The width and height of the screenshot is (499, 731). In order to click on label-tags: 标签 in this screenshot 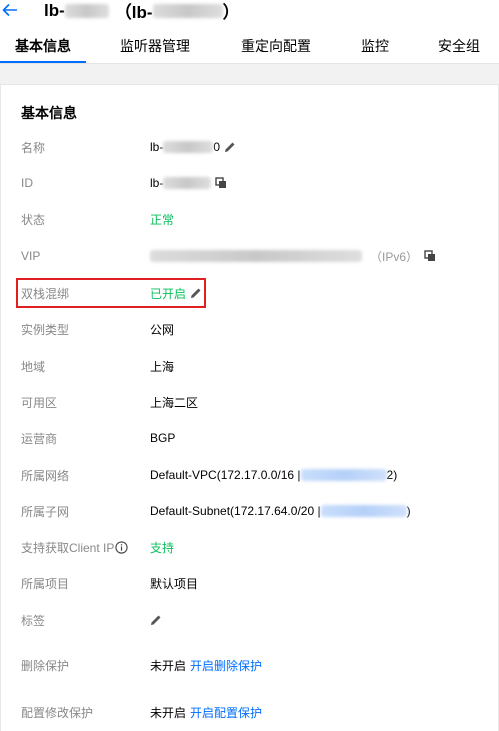, I will do `click(33, 620)`.